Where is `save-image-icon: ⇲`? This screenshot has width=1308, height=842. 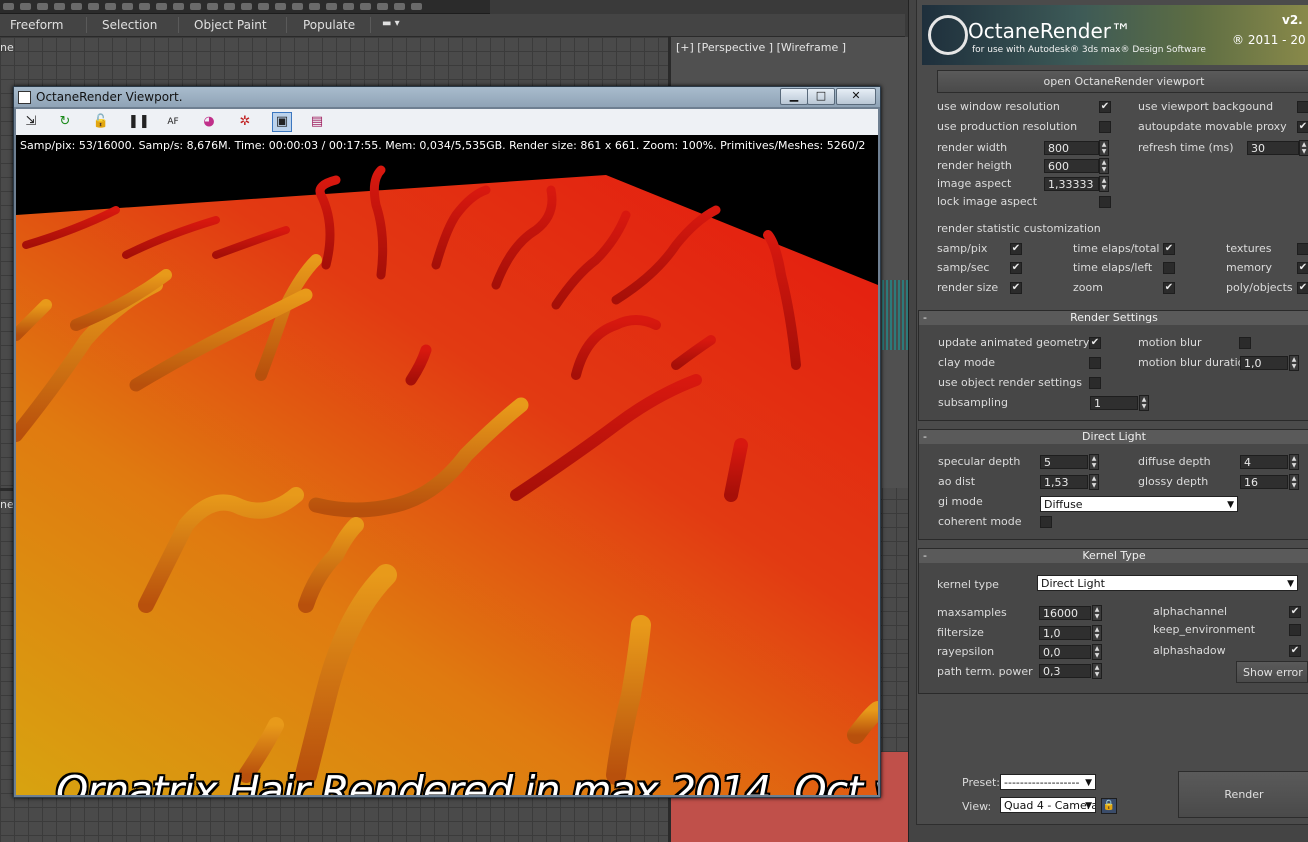 save-image-icon: ⇲ is located at coordinates (31, 122).